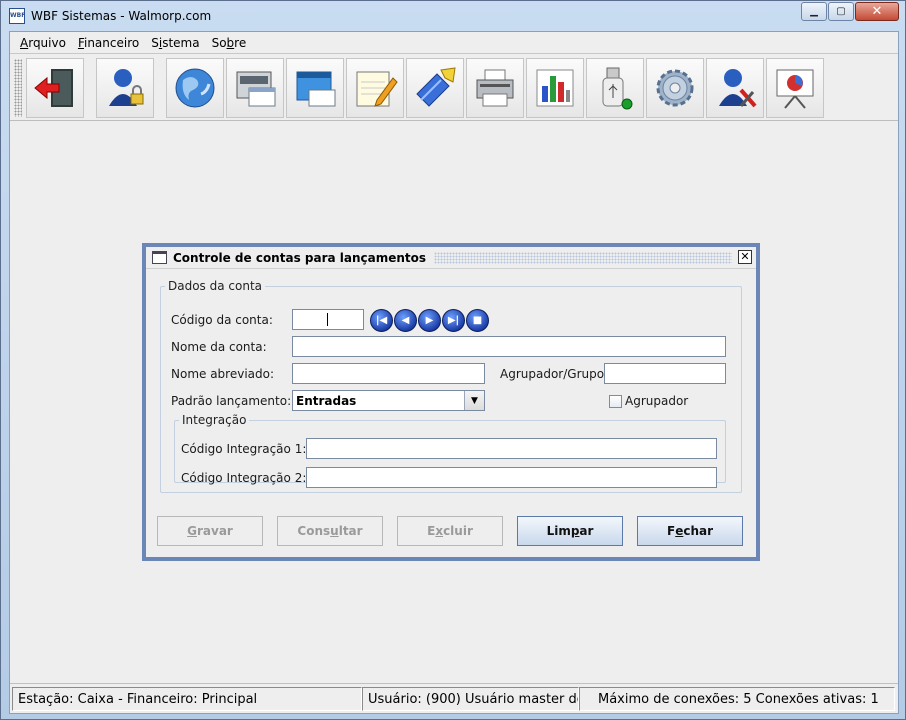 This screenshot has height=720, width=906. Describe the element at coordinates (454, 43) in the screenshot. I see `menu-bar: Arquivo Financeiro Sistema Sobre` at that location.